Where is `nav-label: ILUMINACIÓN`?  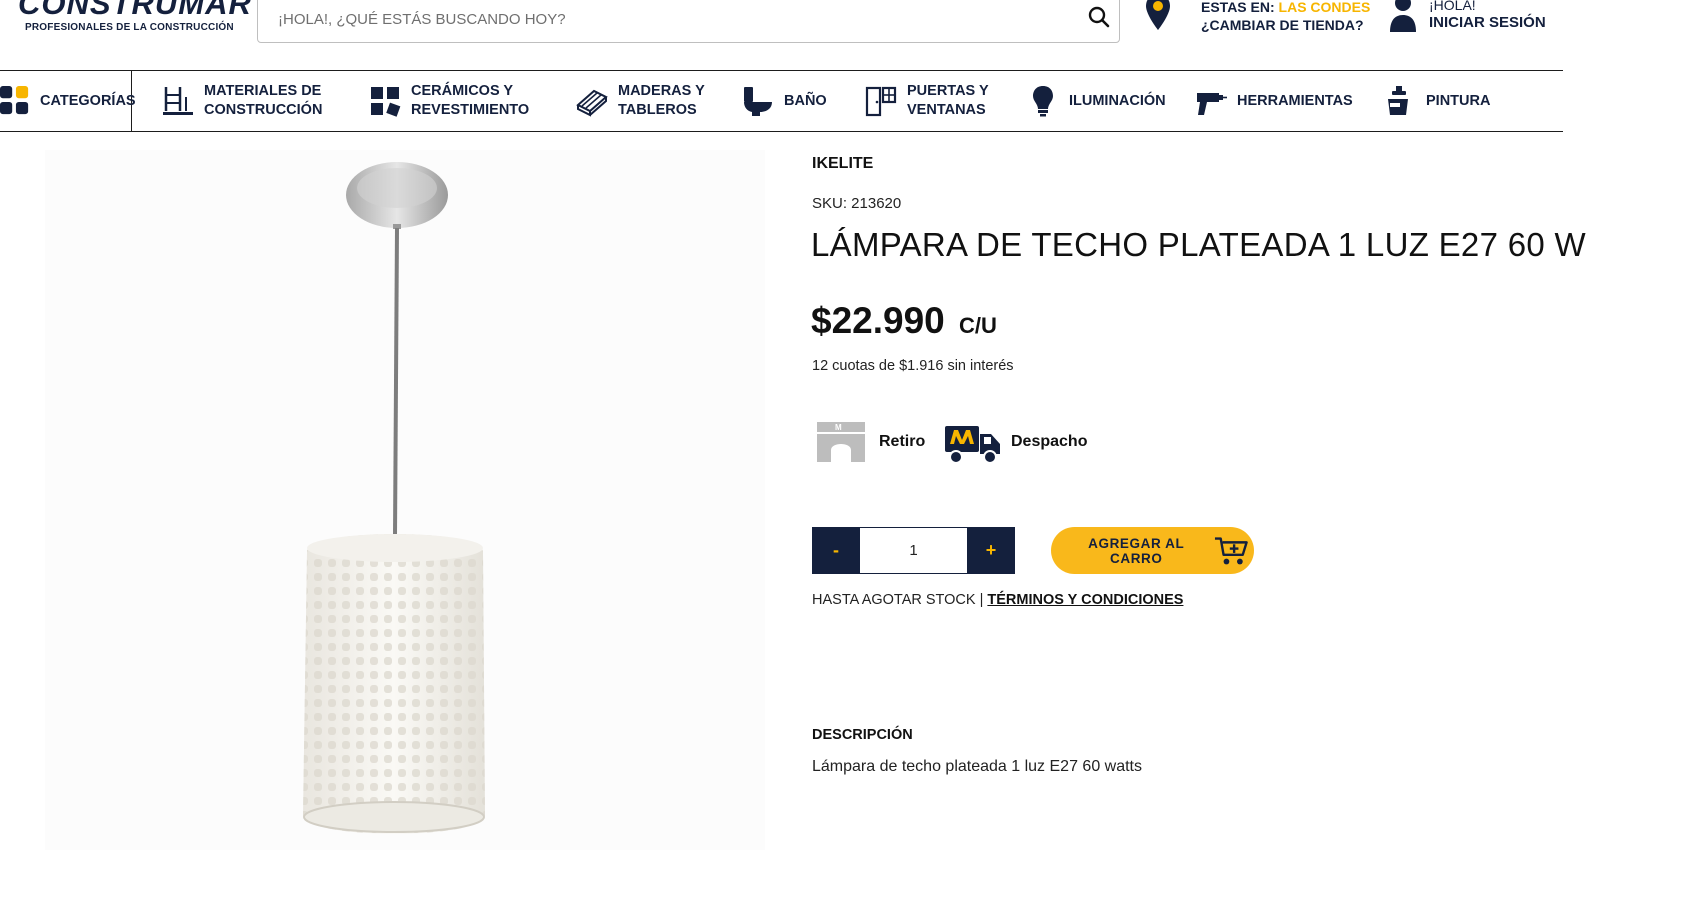 nav-label: ILUMINACIÓN is located at coordinates (1117, 100).